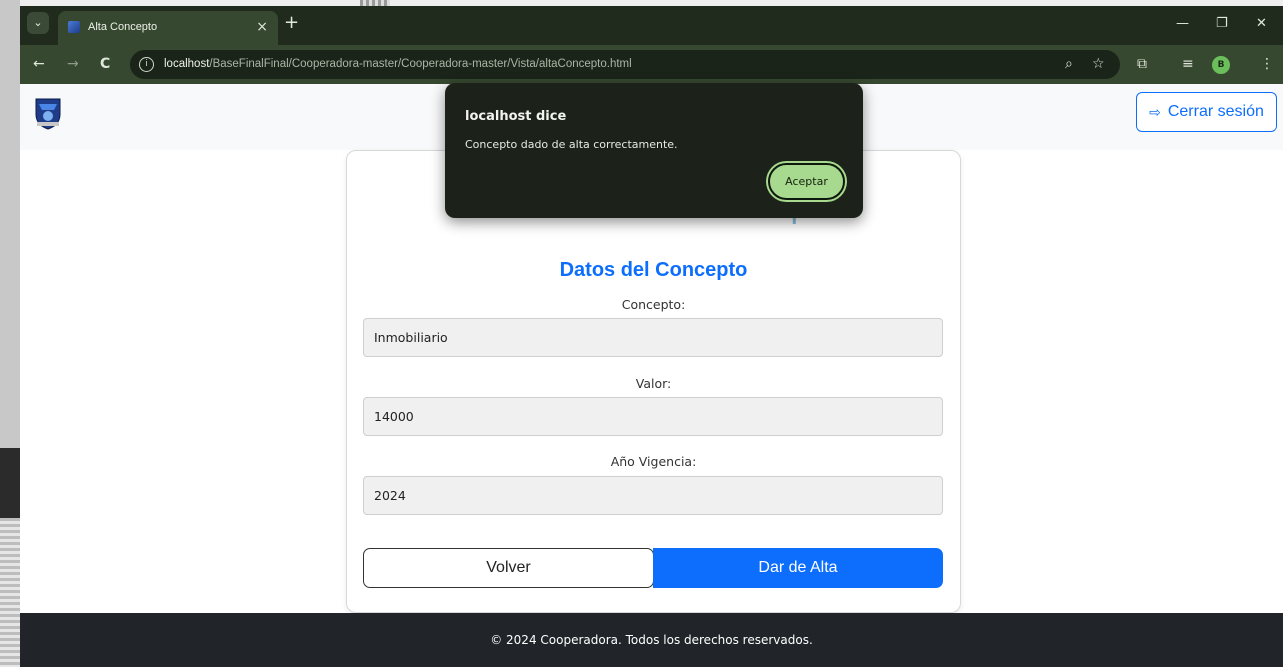 The image size is (1283, 667). What do you see at coordinates (74, 27) in the screenshot?
I see `favicon-icon` at bounding box center [74, 27].